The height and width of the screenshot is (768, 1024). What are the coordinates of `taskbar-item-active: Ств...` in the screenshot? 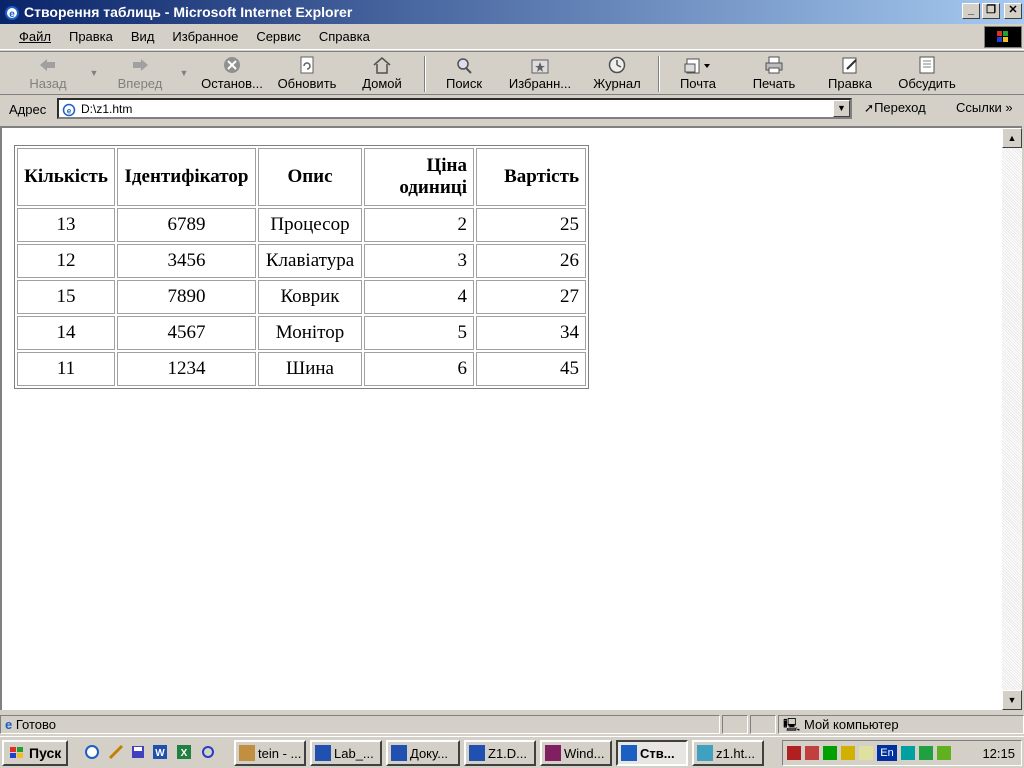 It's located at (652, 753).